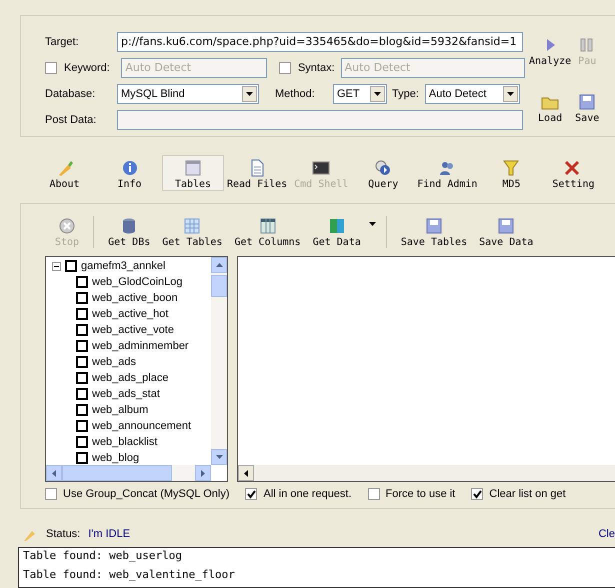 The image size is (615, 588). I want to click on table-name: web_adminmember, so click(140, 346).